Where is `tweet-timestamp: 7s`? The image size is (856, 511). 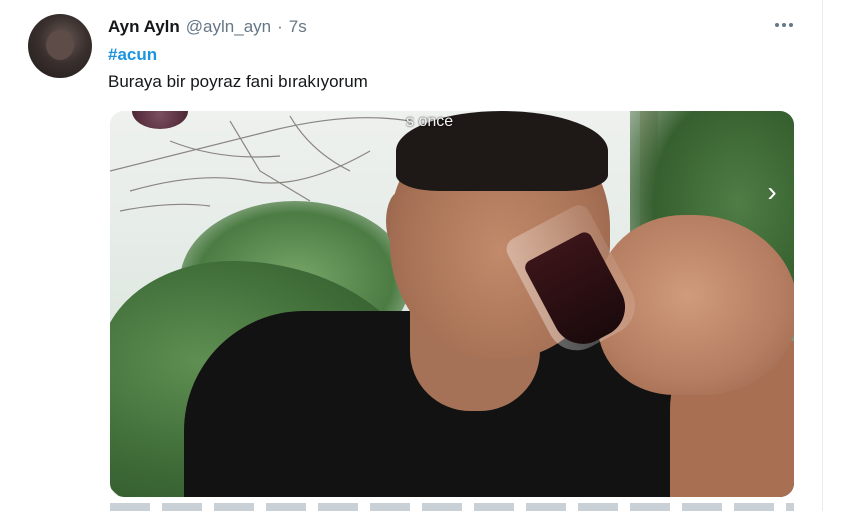
tweet-timestamp: 7s is located at coordinates (298, 27).